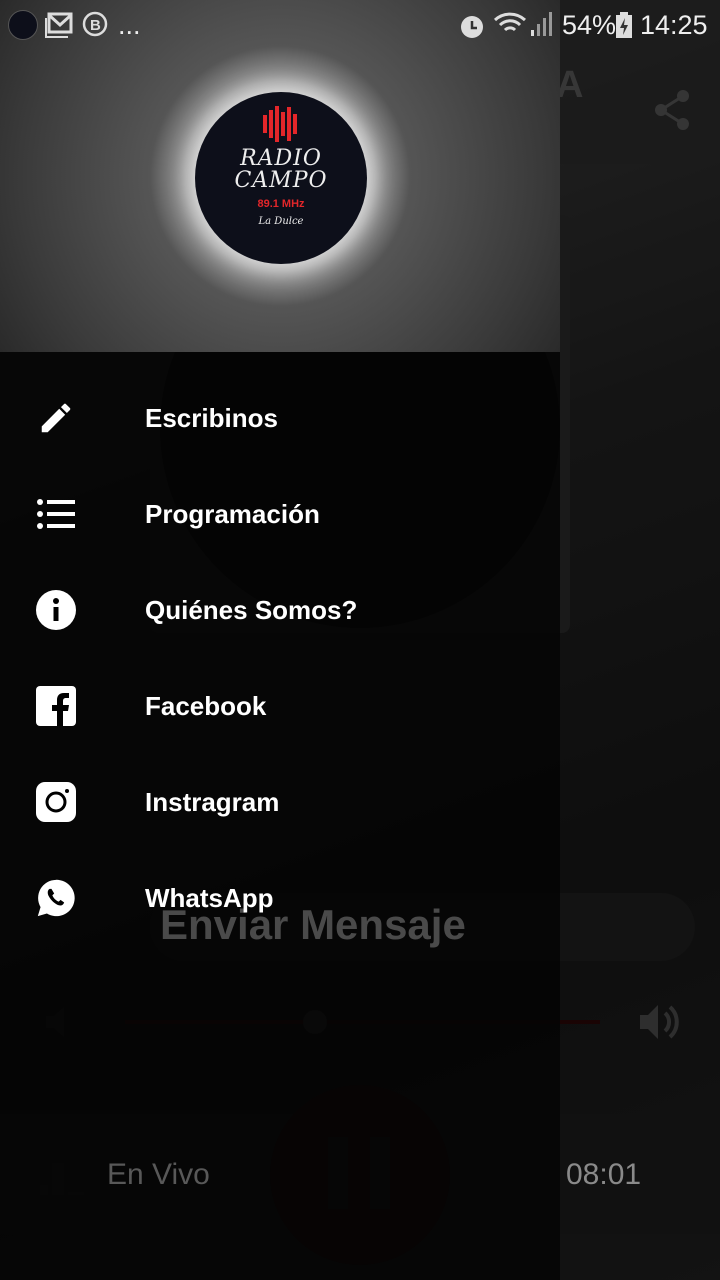 The width and height of the screenshot is (720, 1280). Describe the element at coordinates (56, 514) in the screenshot. I see `list-icon` at that location.